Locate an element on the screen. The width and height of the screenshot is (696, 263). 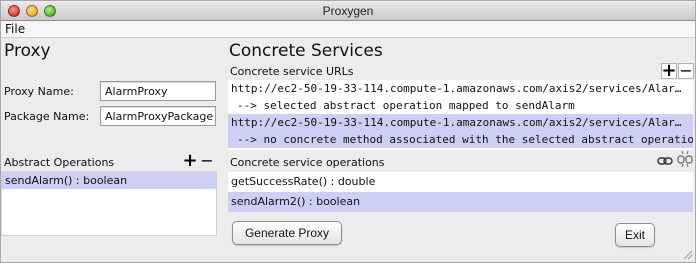
title-bar: Proxygen is located at coordinates (348, 11).